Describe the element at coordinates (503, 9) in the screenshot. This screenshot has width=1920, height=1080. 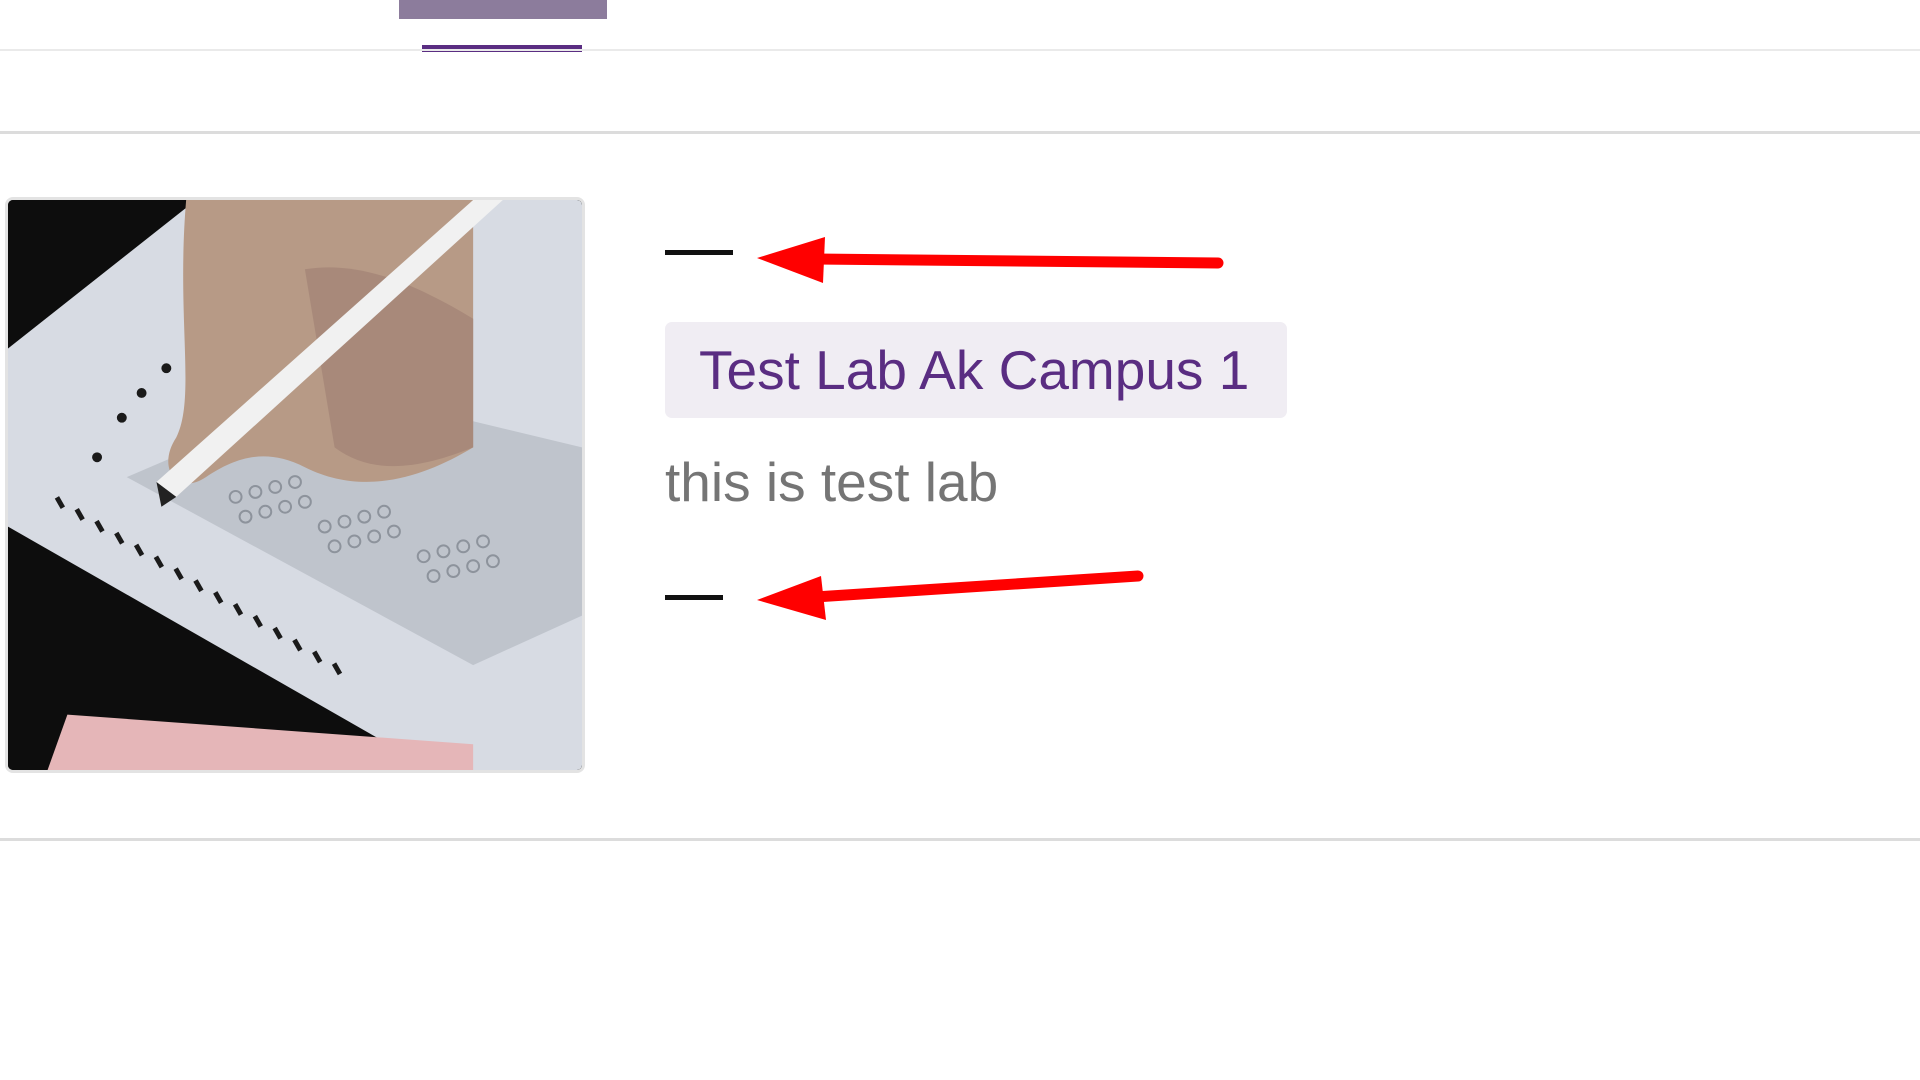
I see `tab-top` at that location.